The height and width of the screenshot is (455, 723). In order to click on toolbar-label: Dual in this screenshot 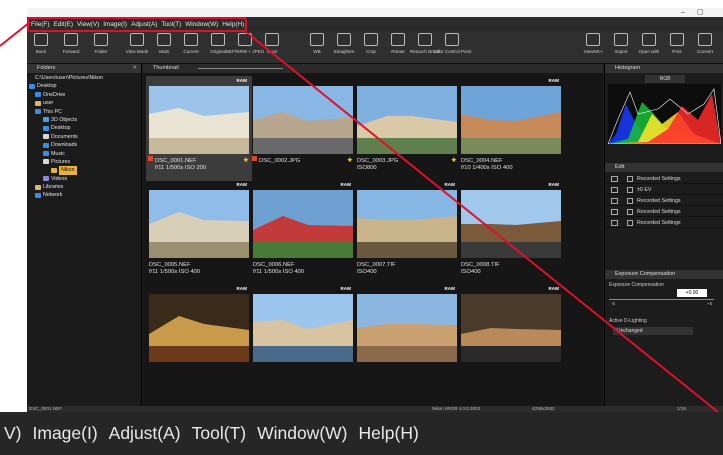, I will do `click(272, 51)`.